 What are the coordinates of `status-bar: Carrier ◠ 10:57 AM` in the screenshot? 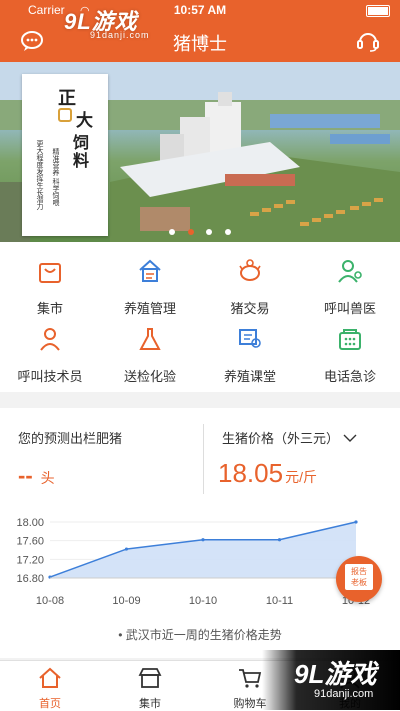 It's located at (200, 10).